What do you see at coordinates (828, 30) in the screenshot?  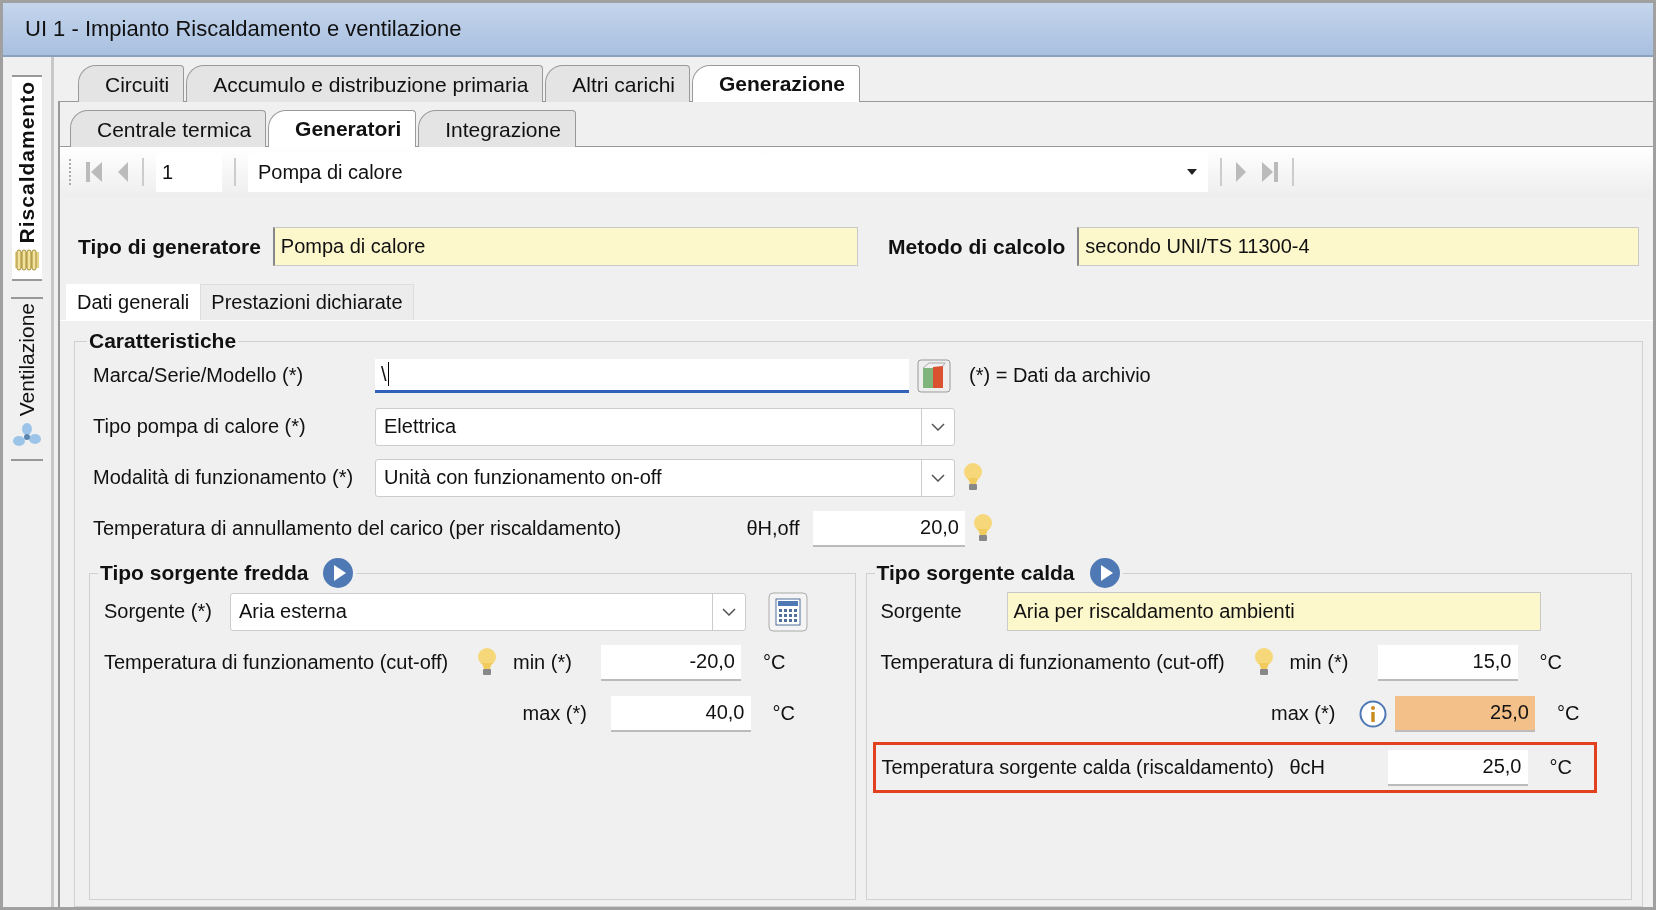 I see `window-title: UI 1 - Impianto Riscaldamento e ventilazione` at bounding box center [828, 30].